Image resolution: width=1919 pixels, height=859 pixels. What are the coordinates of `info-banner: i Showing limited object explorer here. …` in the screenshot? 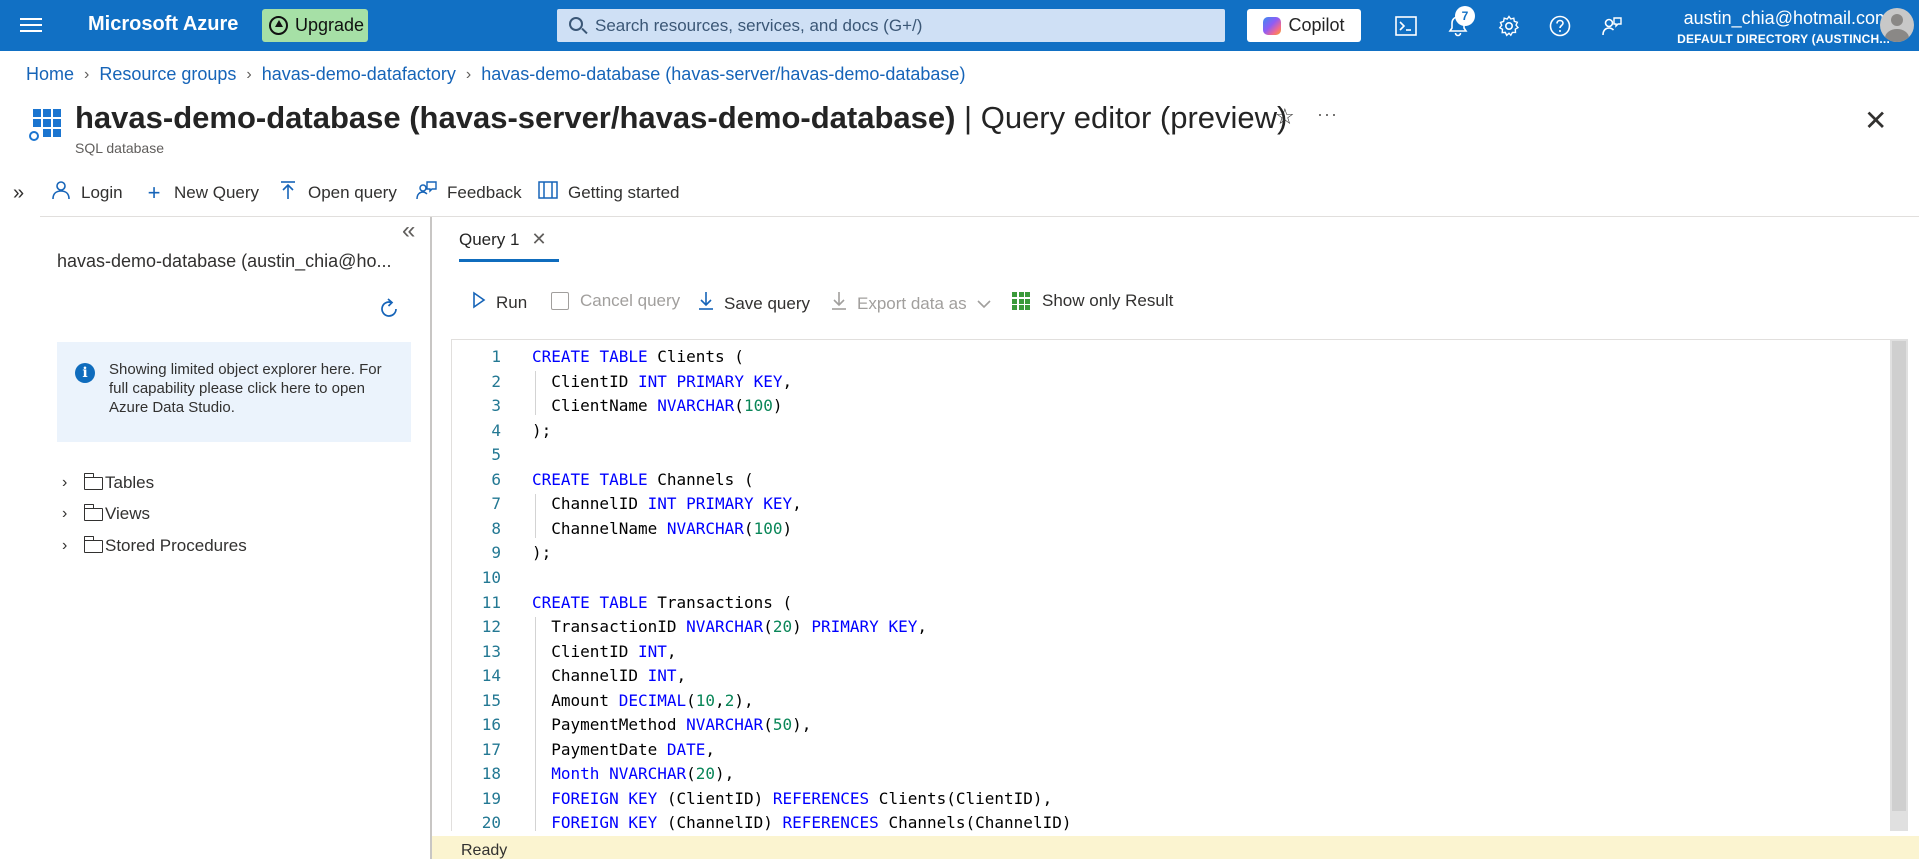 It's located at (234, 392).